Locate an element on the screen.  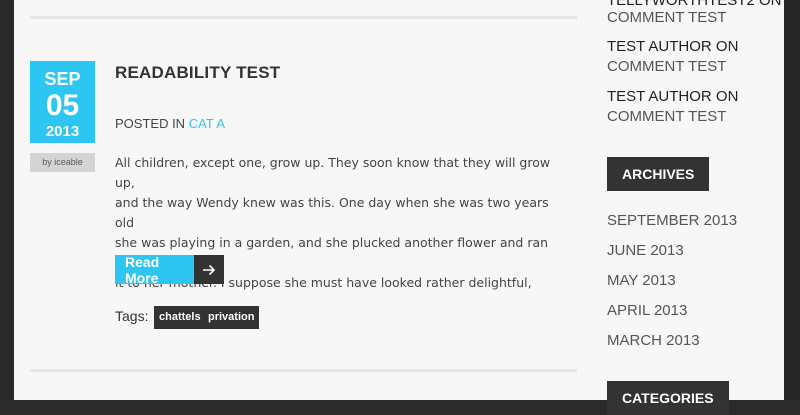
post-meta: POSTED IN CAT A is located at coordinates (170, 123).